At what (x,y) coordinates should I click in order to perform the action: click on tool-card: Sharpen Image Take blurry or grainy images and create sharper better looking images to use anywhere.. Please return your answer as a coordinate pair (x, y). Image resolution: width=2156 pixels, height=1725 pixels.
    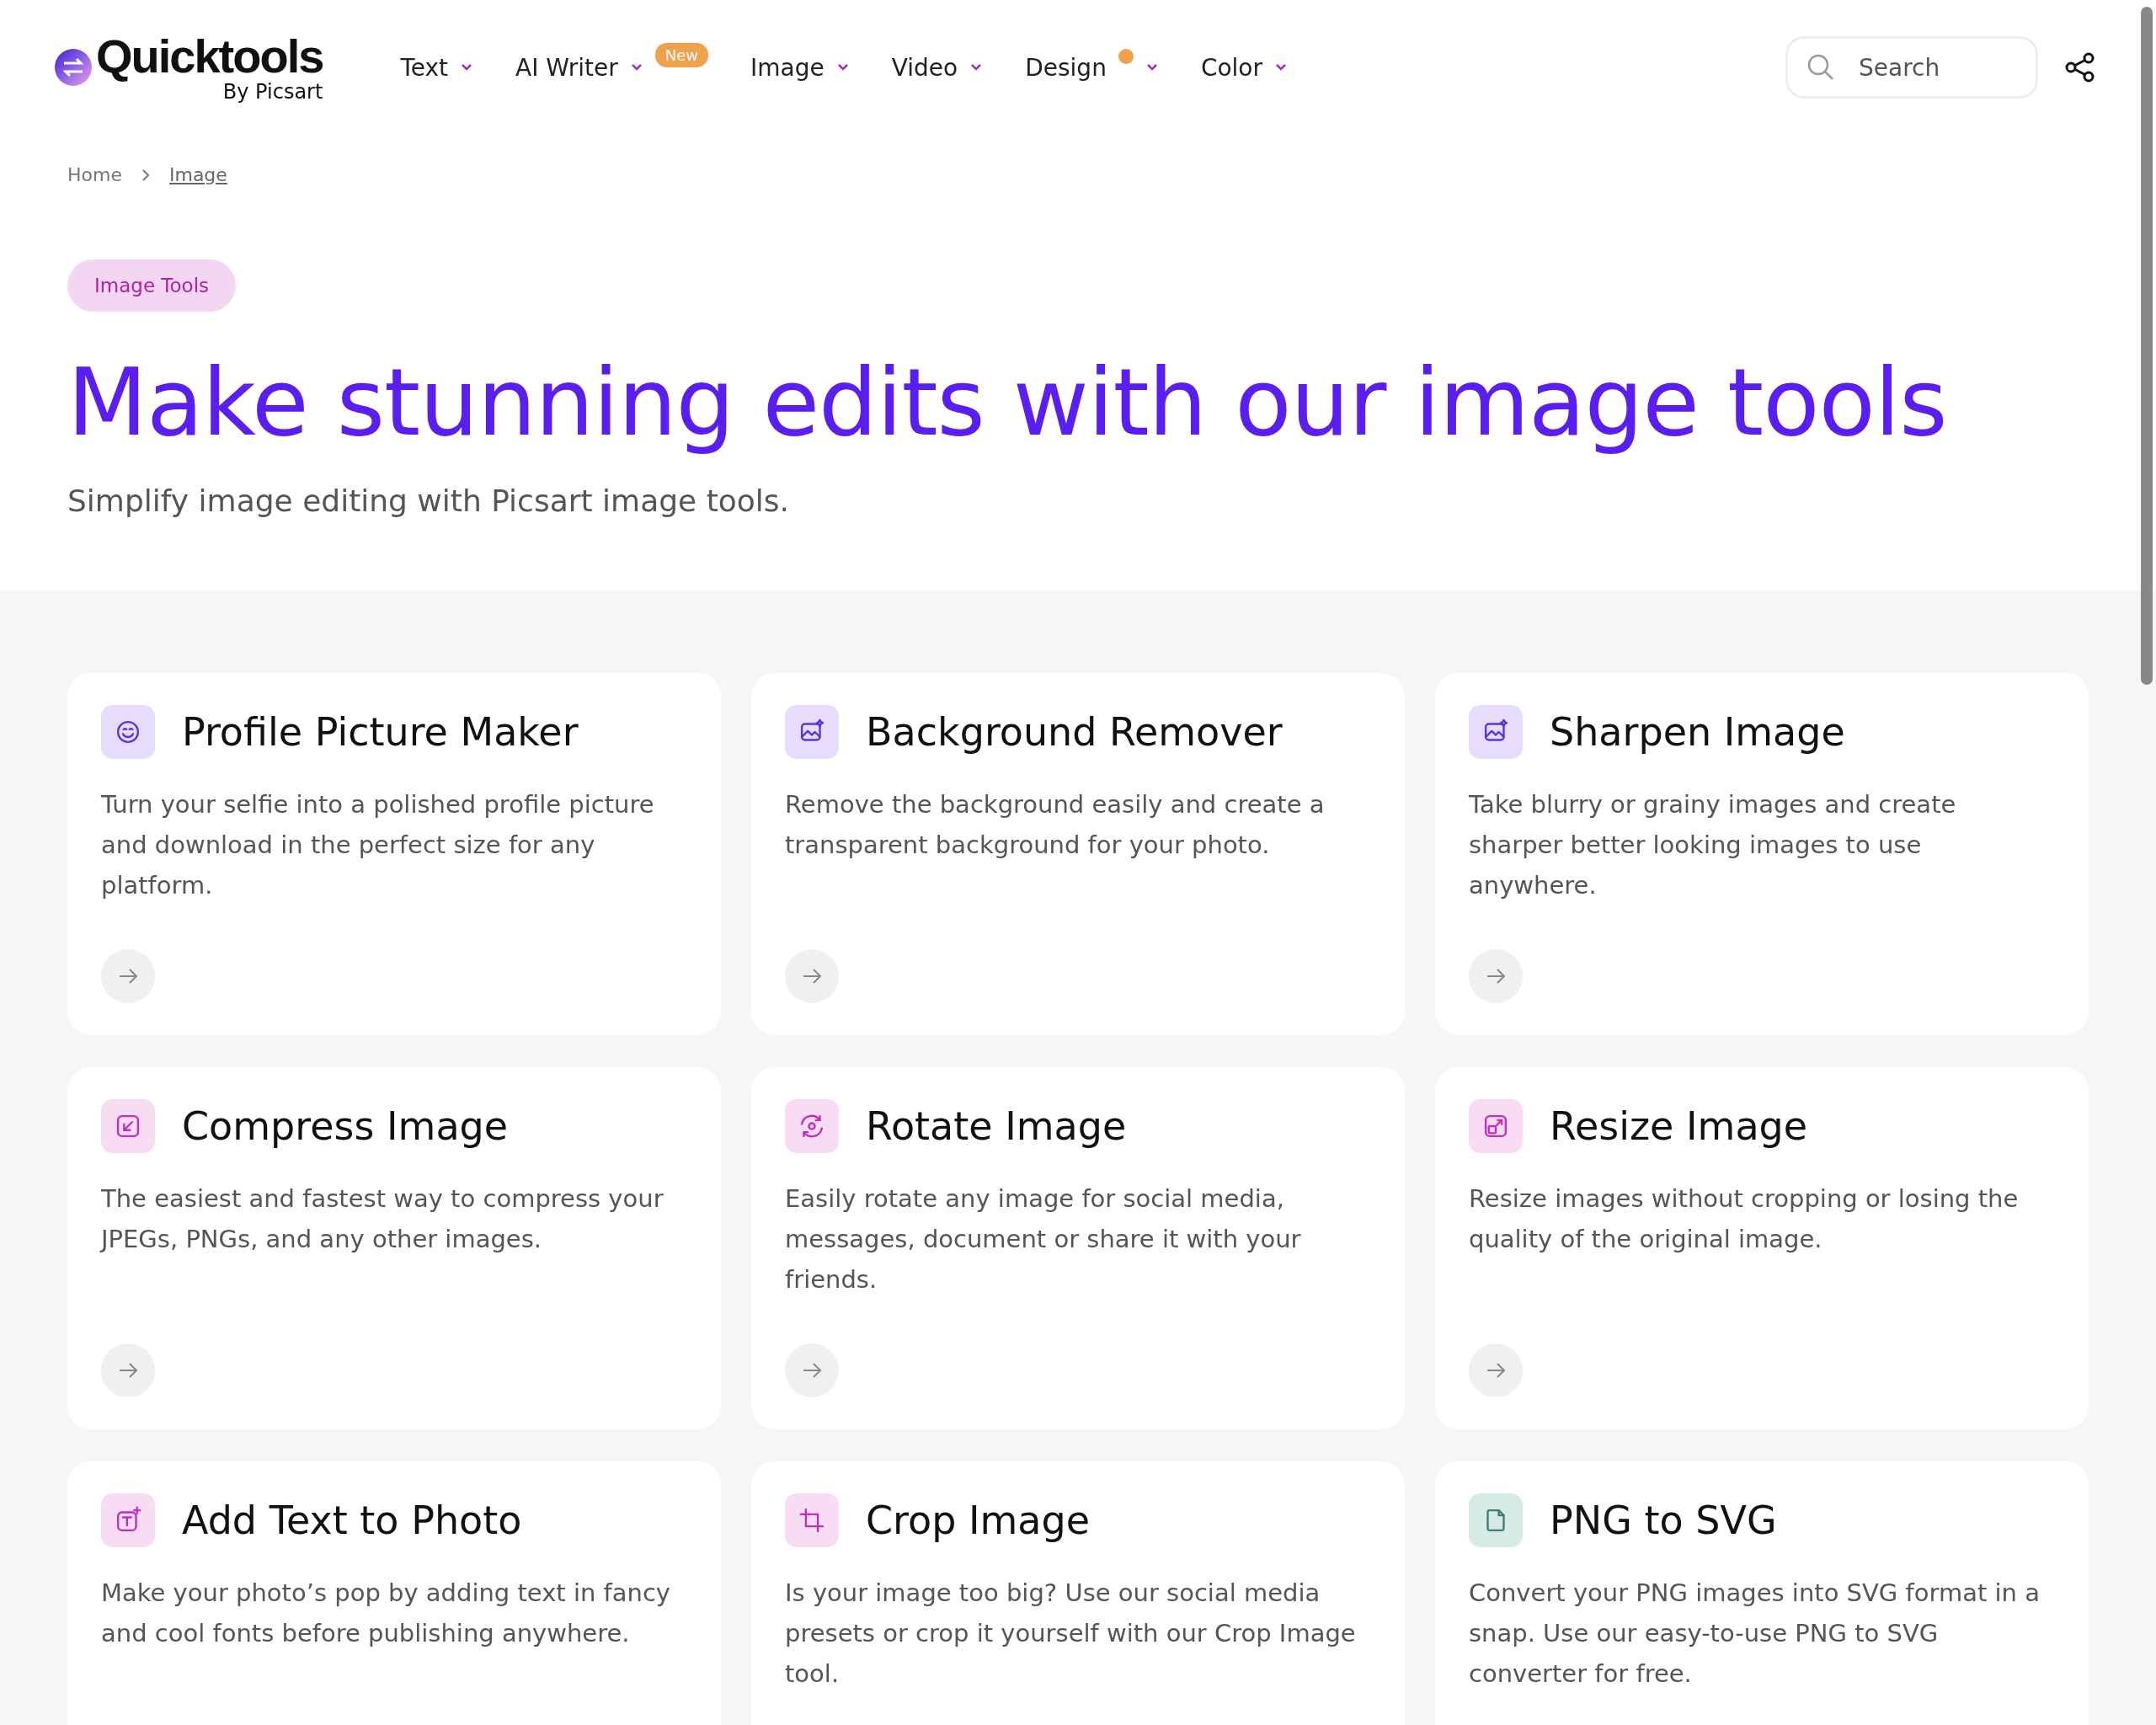
    Looking at the image, I should click on (1762, 854).